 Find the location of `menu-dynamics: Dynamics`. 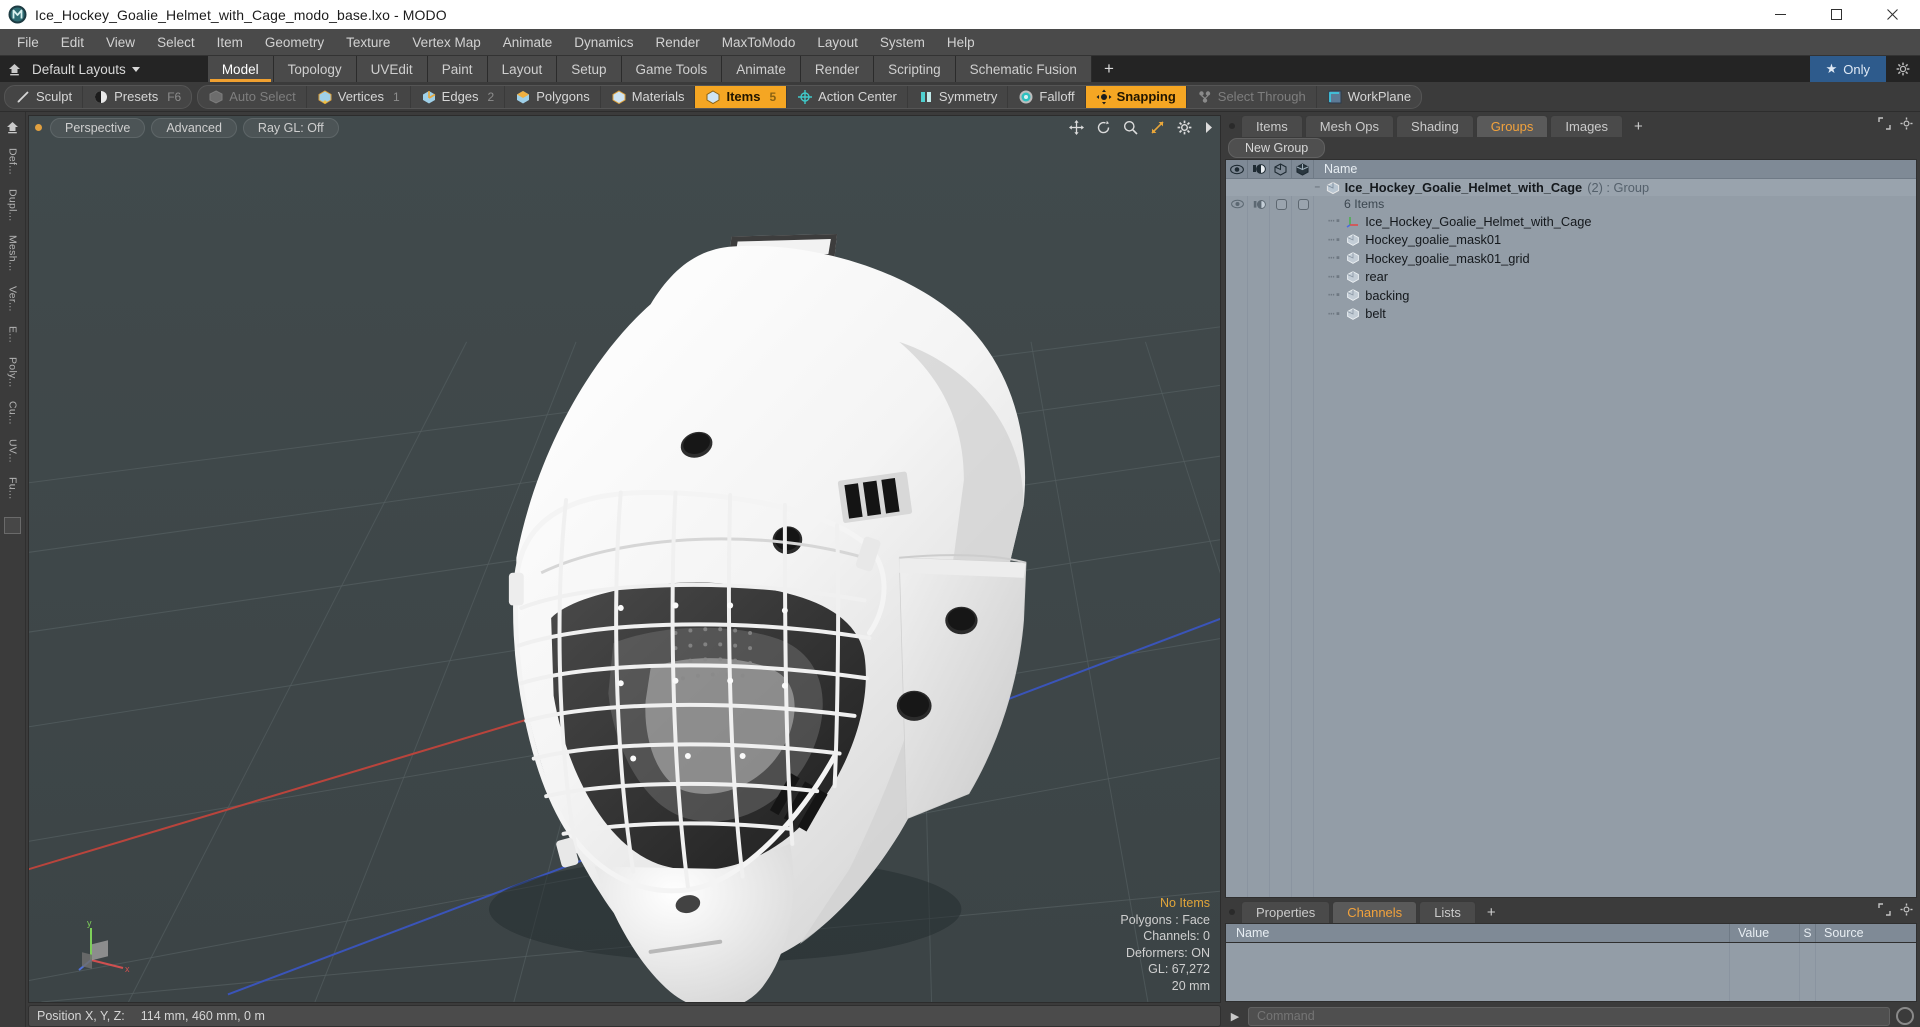

menu-dynamics: Dynamics is located at coordinates (603, 42).